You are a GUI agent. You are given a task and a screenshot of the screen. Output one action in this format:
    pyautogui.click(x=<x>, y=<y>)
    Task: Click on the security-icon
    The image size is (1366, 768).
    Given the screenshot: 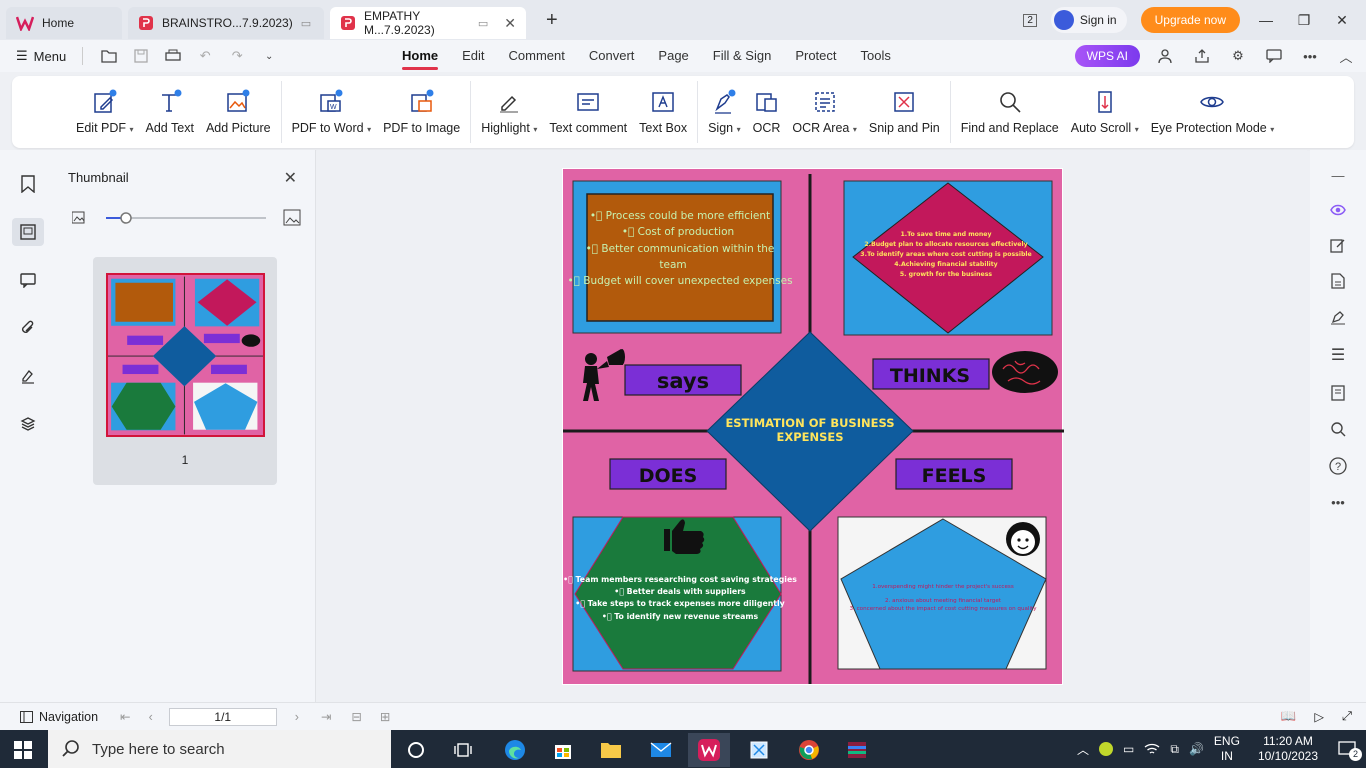 What is the action you would take?
    pyautogui.click(x=1106, y=749)
    